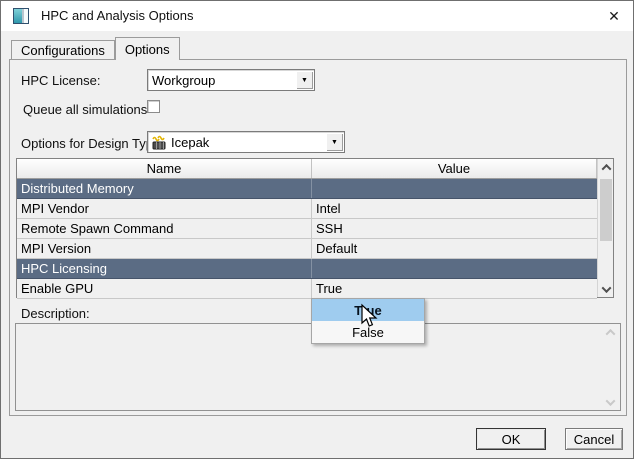  What do you see at coordinates (164, 208) in the screenshot?
I see `cell-name: MPI Vendor` at bounding box center [164, 208].